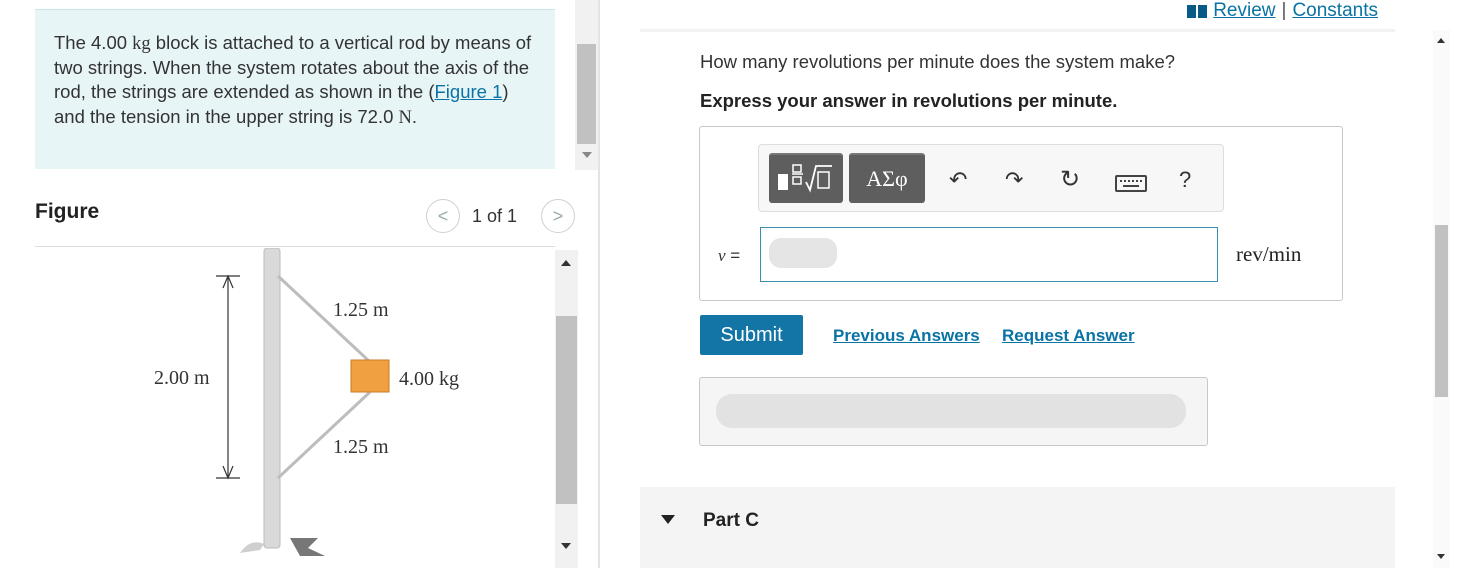 This screenshot has width=1473, height=568. Describe the element at coordinates (958, 180) in the screenshot. I see `undo-icon: ↶` at that location.